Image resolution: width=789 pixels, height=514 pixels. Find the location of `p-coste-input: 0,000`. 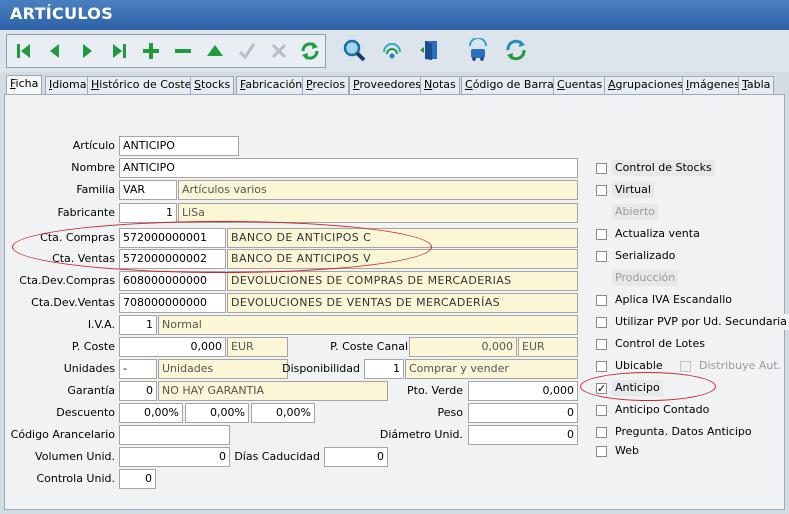

p-coste-input: 0,000 is located at coordinates (172, 347).